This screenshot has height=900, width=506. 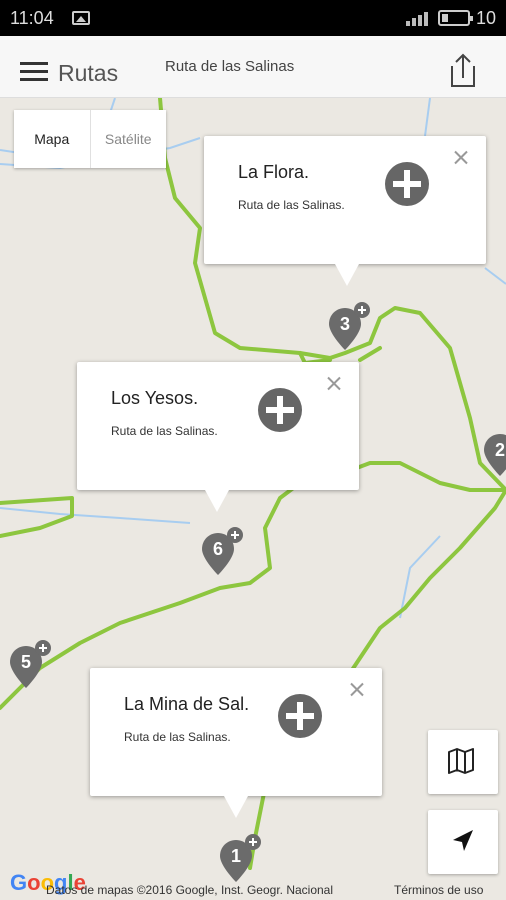 What do you see at coordinates (455, 18) in the screenshot?
I see `battery-icon` at bounding box center [455, 18].